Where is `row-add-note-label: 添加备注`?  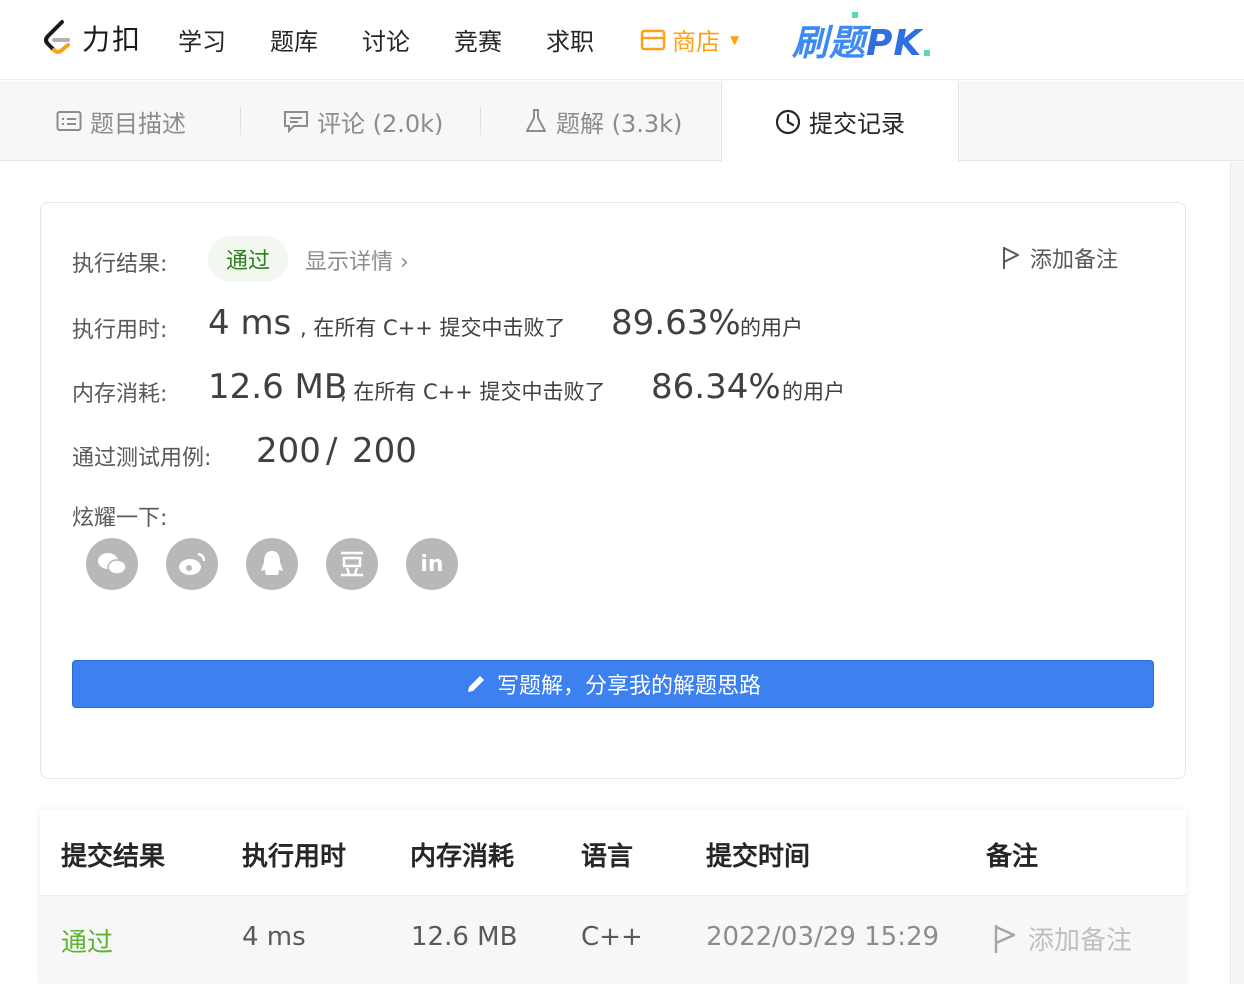 row-add-note-label: 添加备注 is located at coordinates (1080, 941).